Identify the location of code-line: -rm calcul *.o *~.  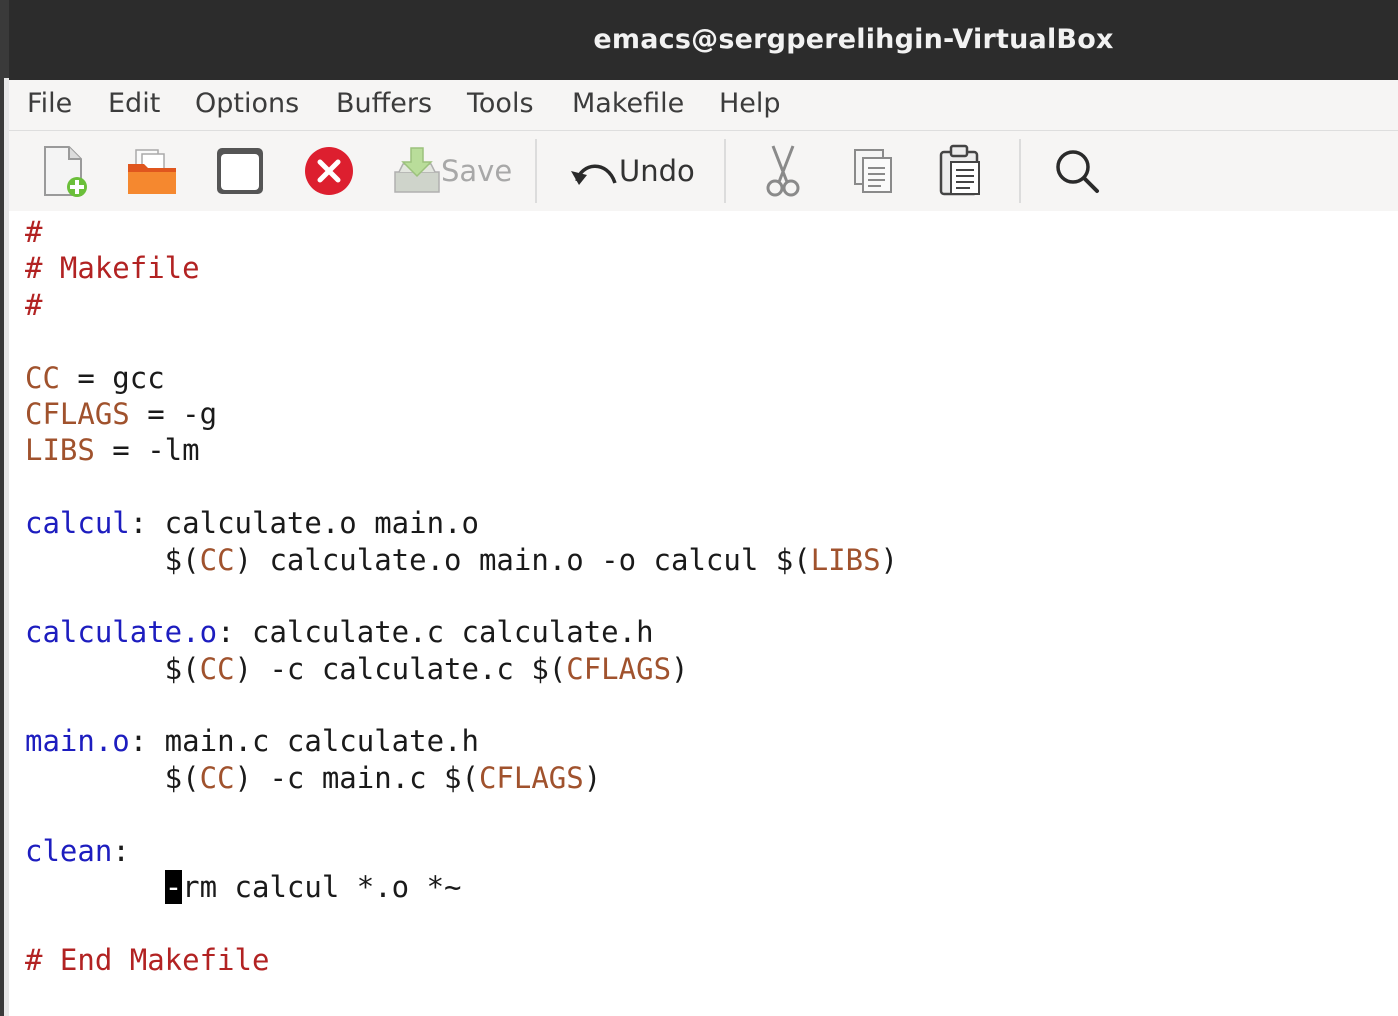
(461, 887).